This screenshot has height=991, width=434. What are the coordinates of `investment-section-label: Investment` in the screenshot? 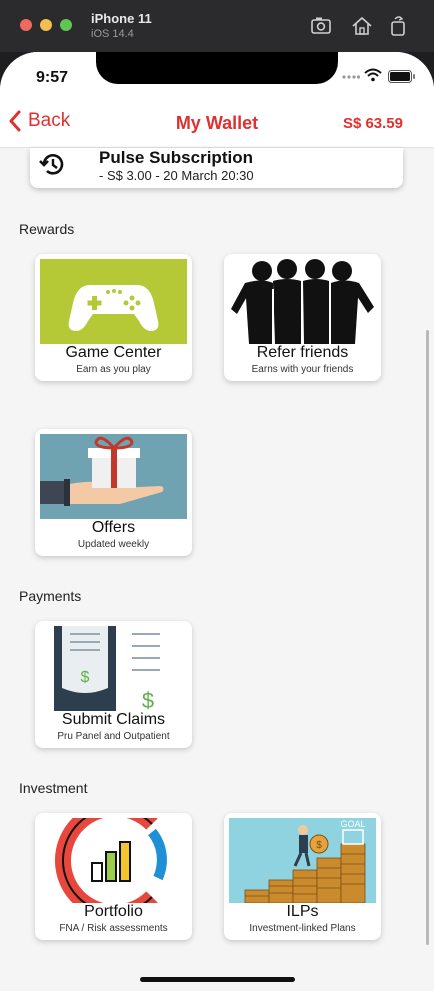 It's located at (53, 788).